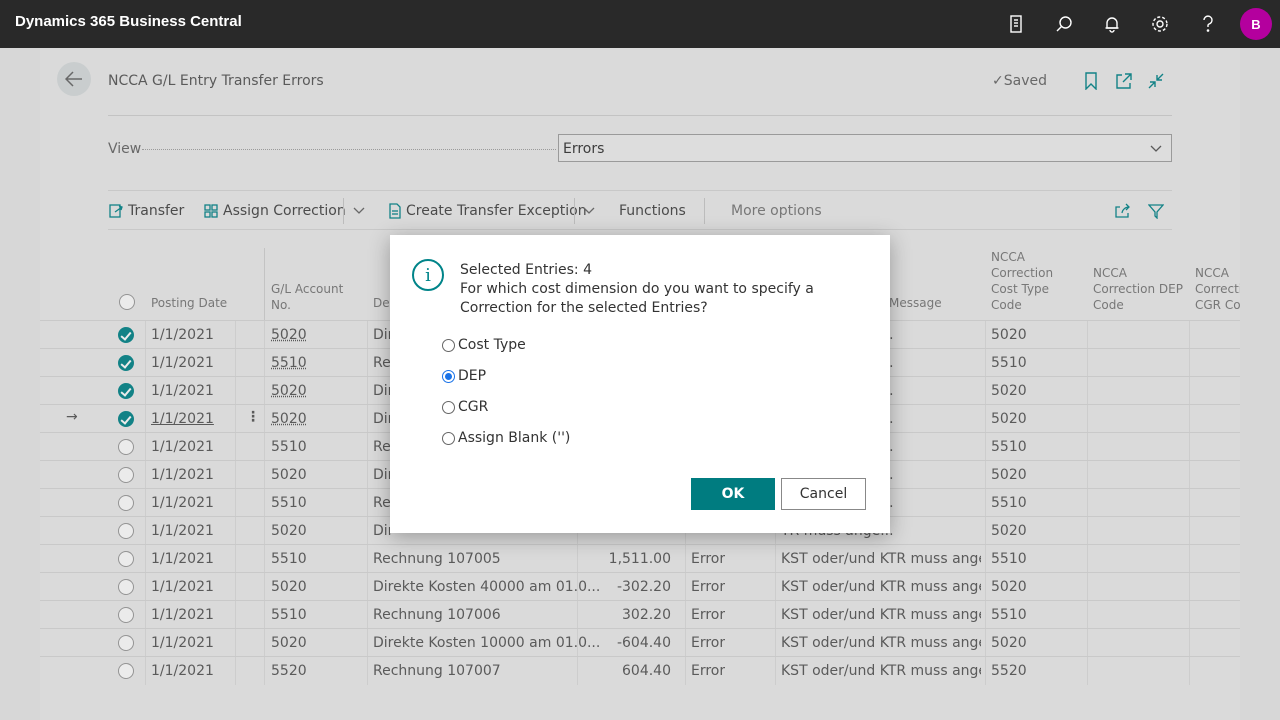 The image size is (1280, 720). I want to click on dialog-selected-count: Selected Entries: 4, so click(526, 270).